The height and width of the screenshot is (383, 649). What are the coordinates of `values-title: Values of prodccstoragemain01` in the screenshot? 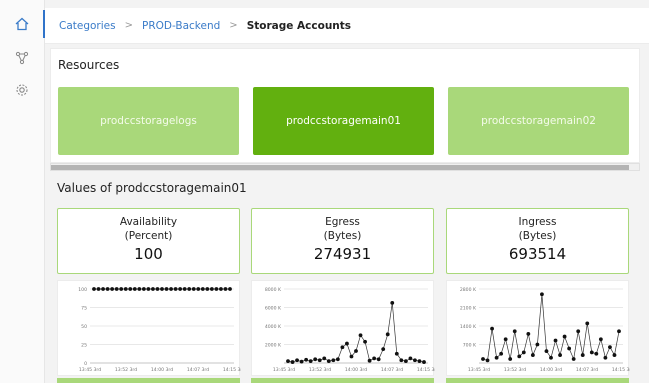 It's located at (152, 188).